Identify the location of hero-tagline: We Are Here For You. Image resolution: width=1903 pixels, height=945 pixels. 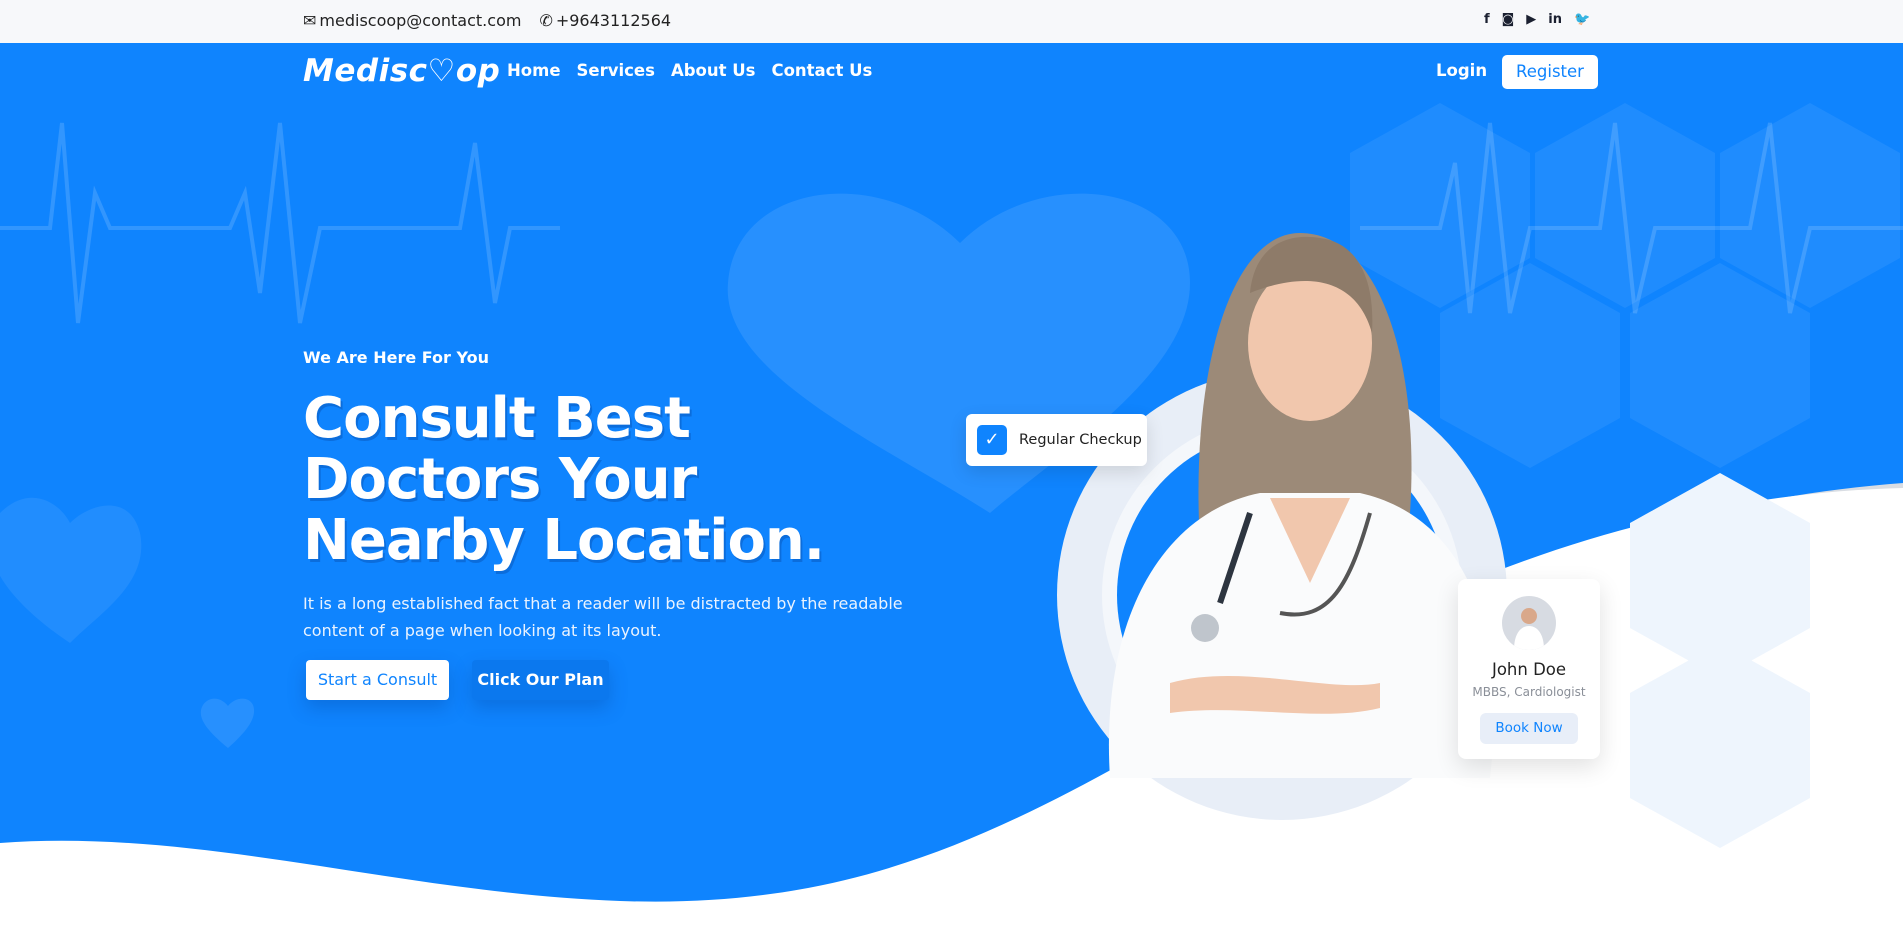
(396, 357).